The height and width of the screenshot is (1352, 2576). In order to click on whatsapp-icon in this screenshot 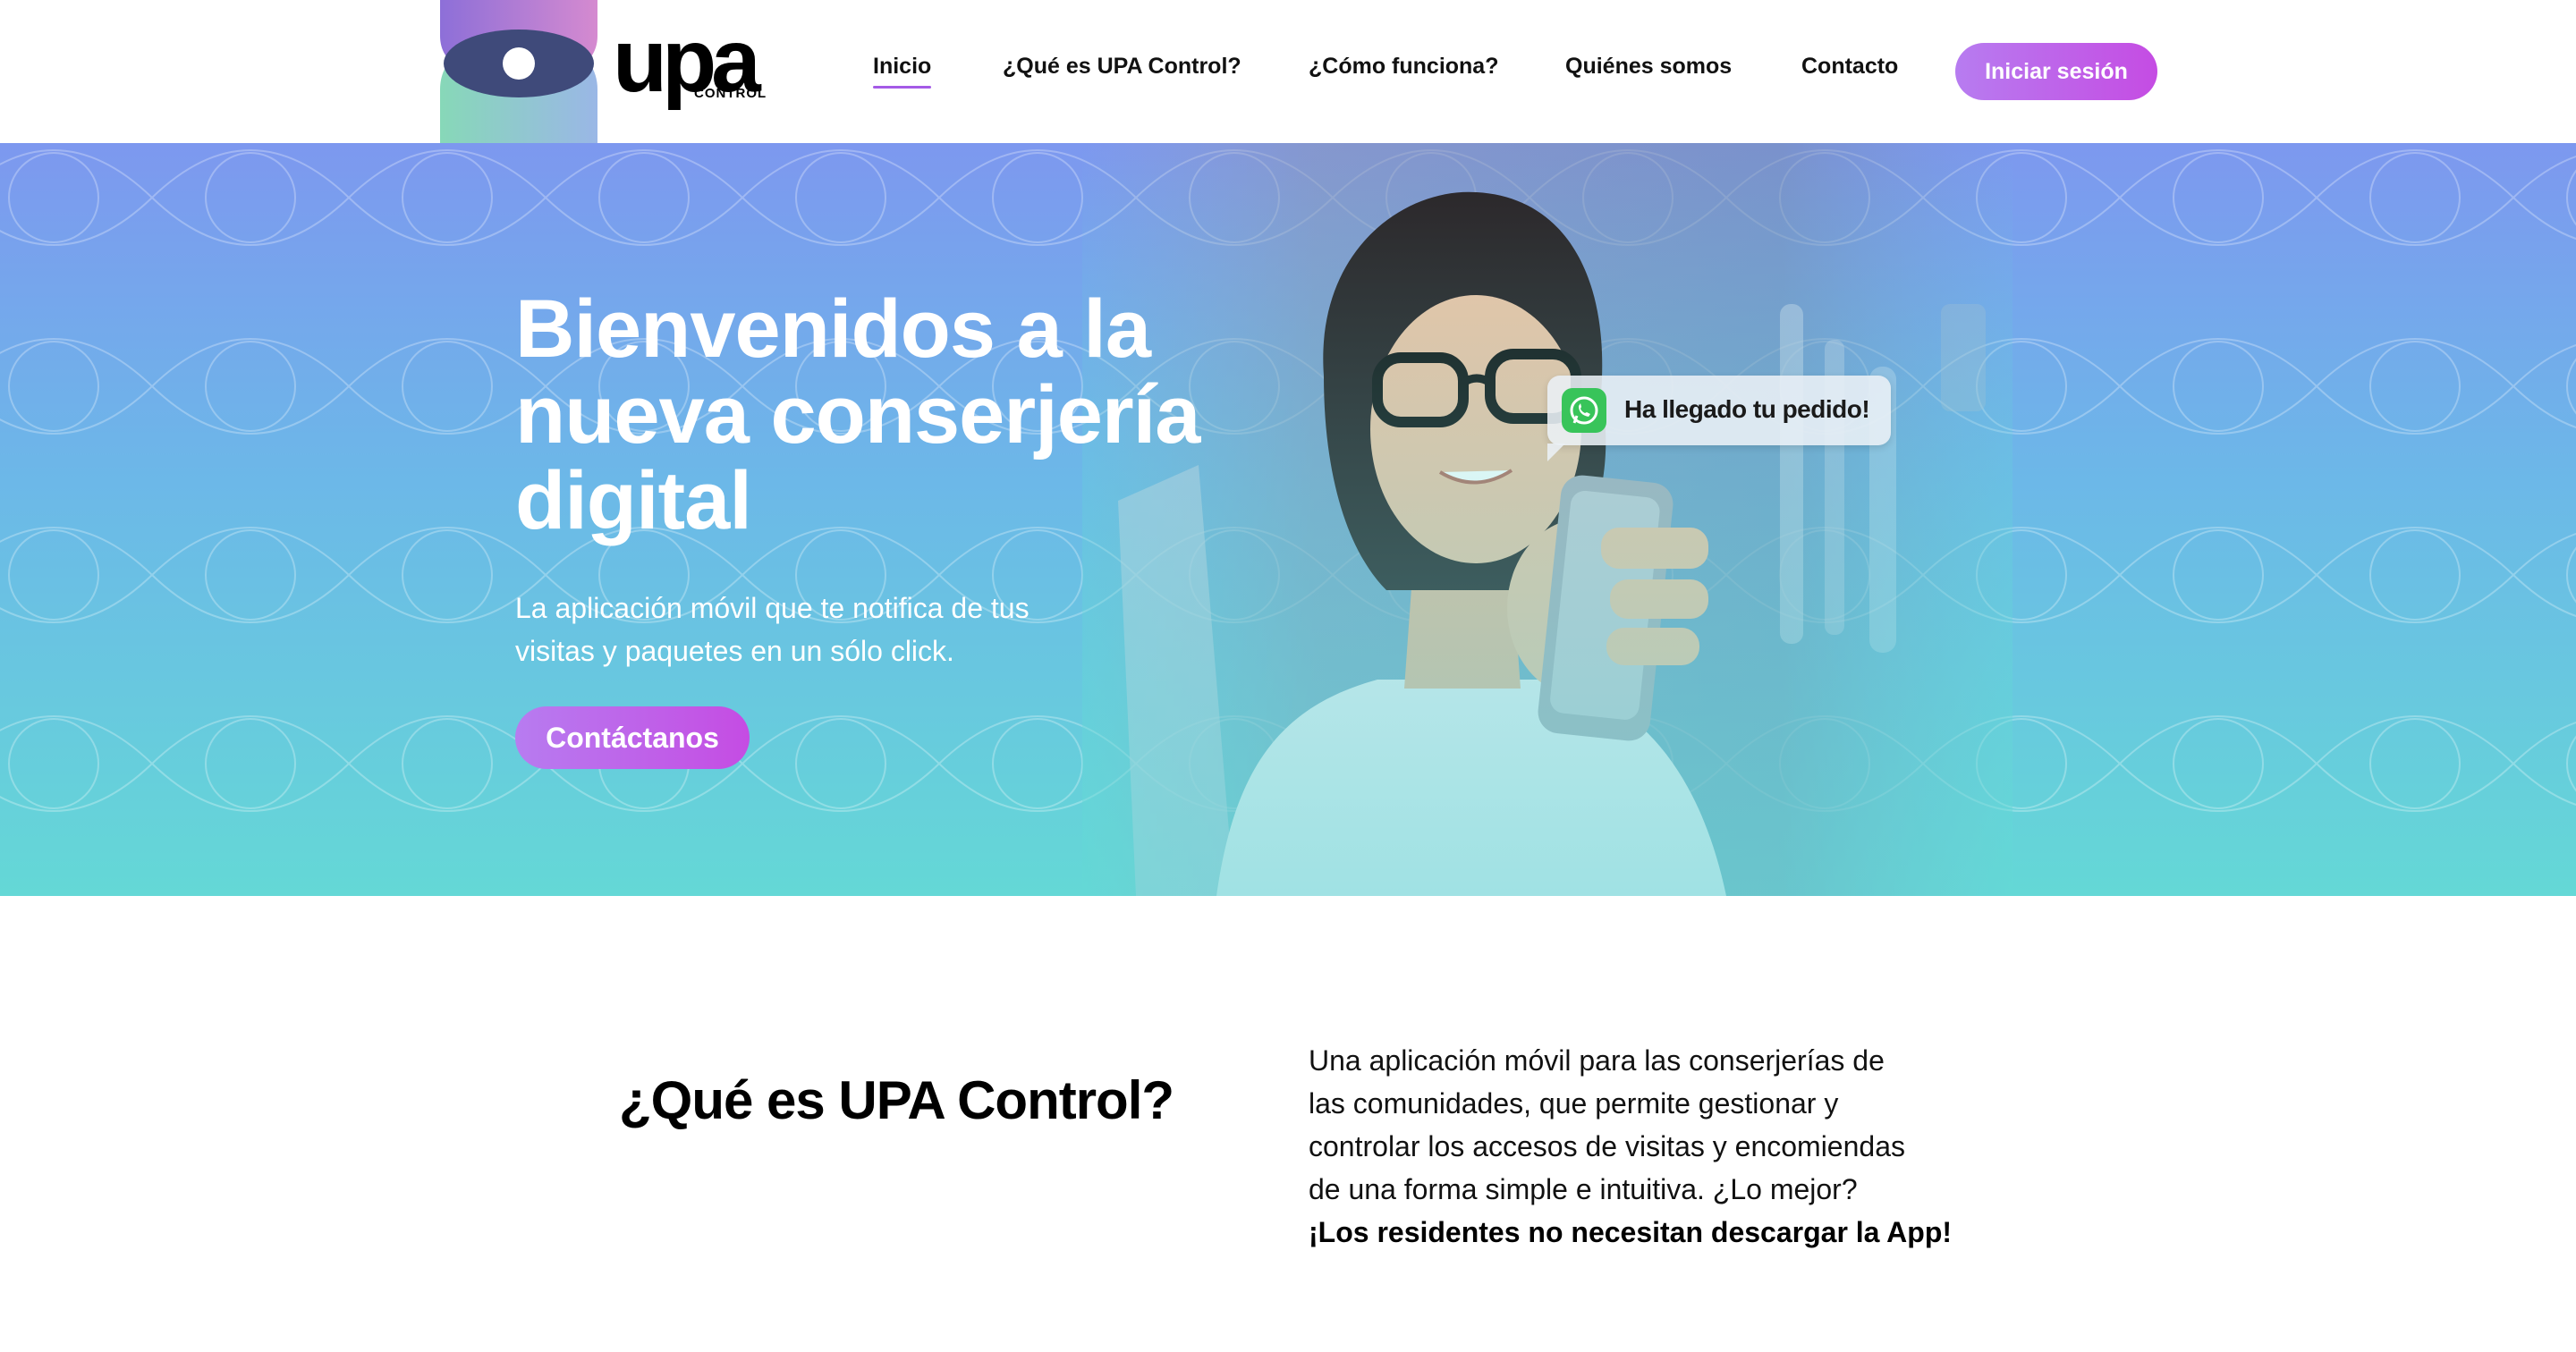, I will do `click(1584, 410)`.